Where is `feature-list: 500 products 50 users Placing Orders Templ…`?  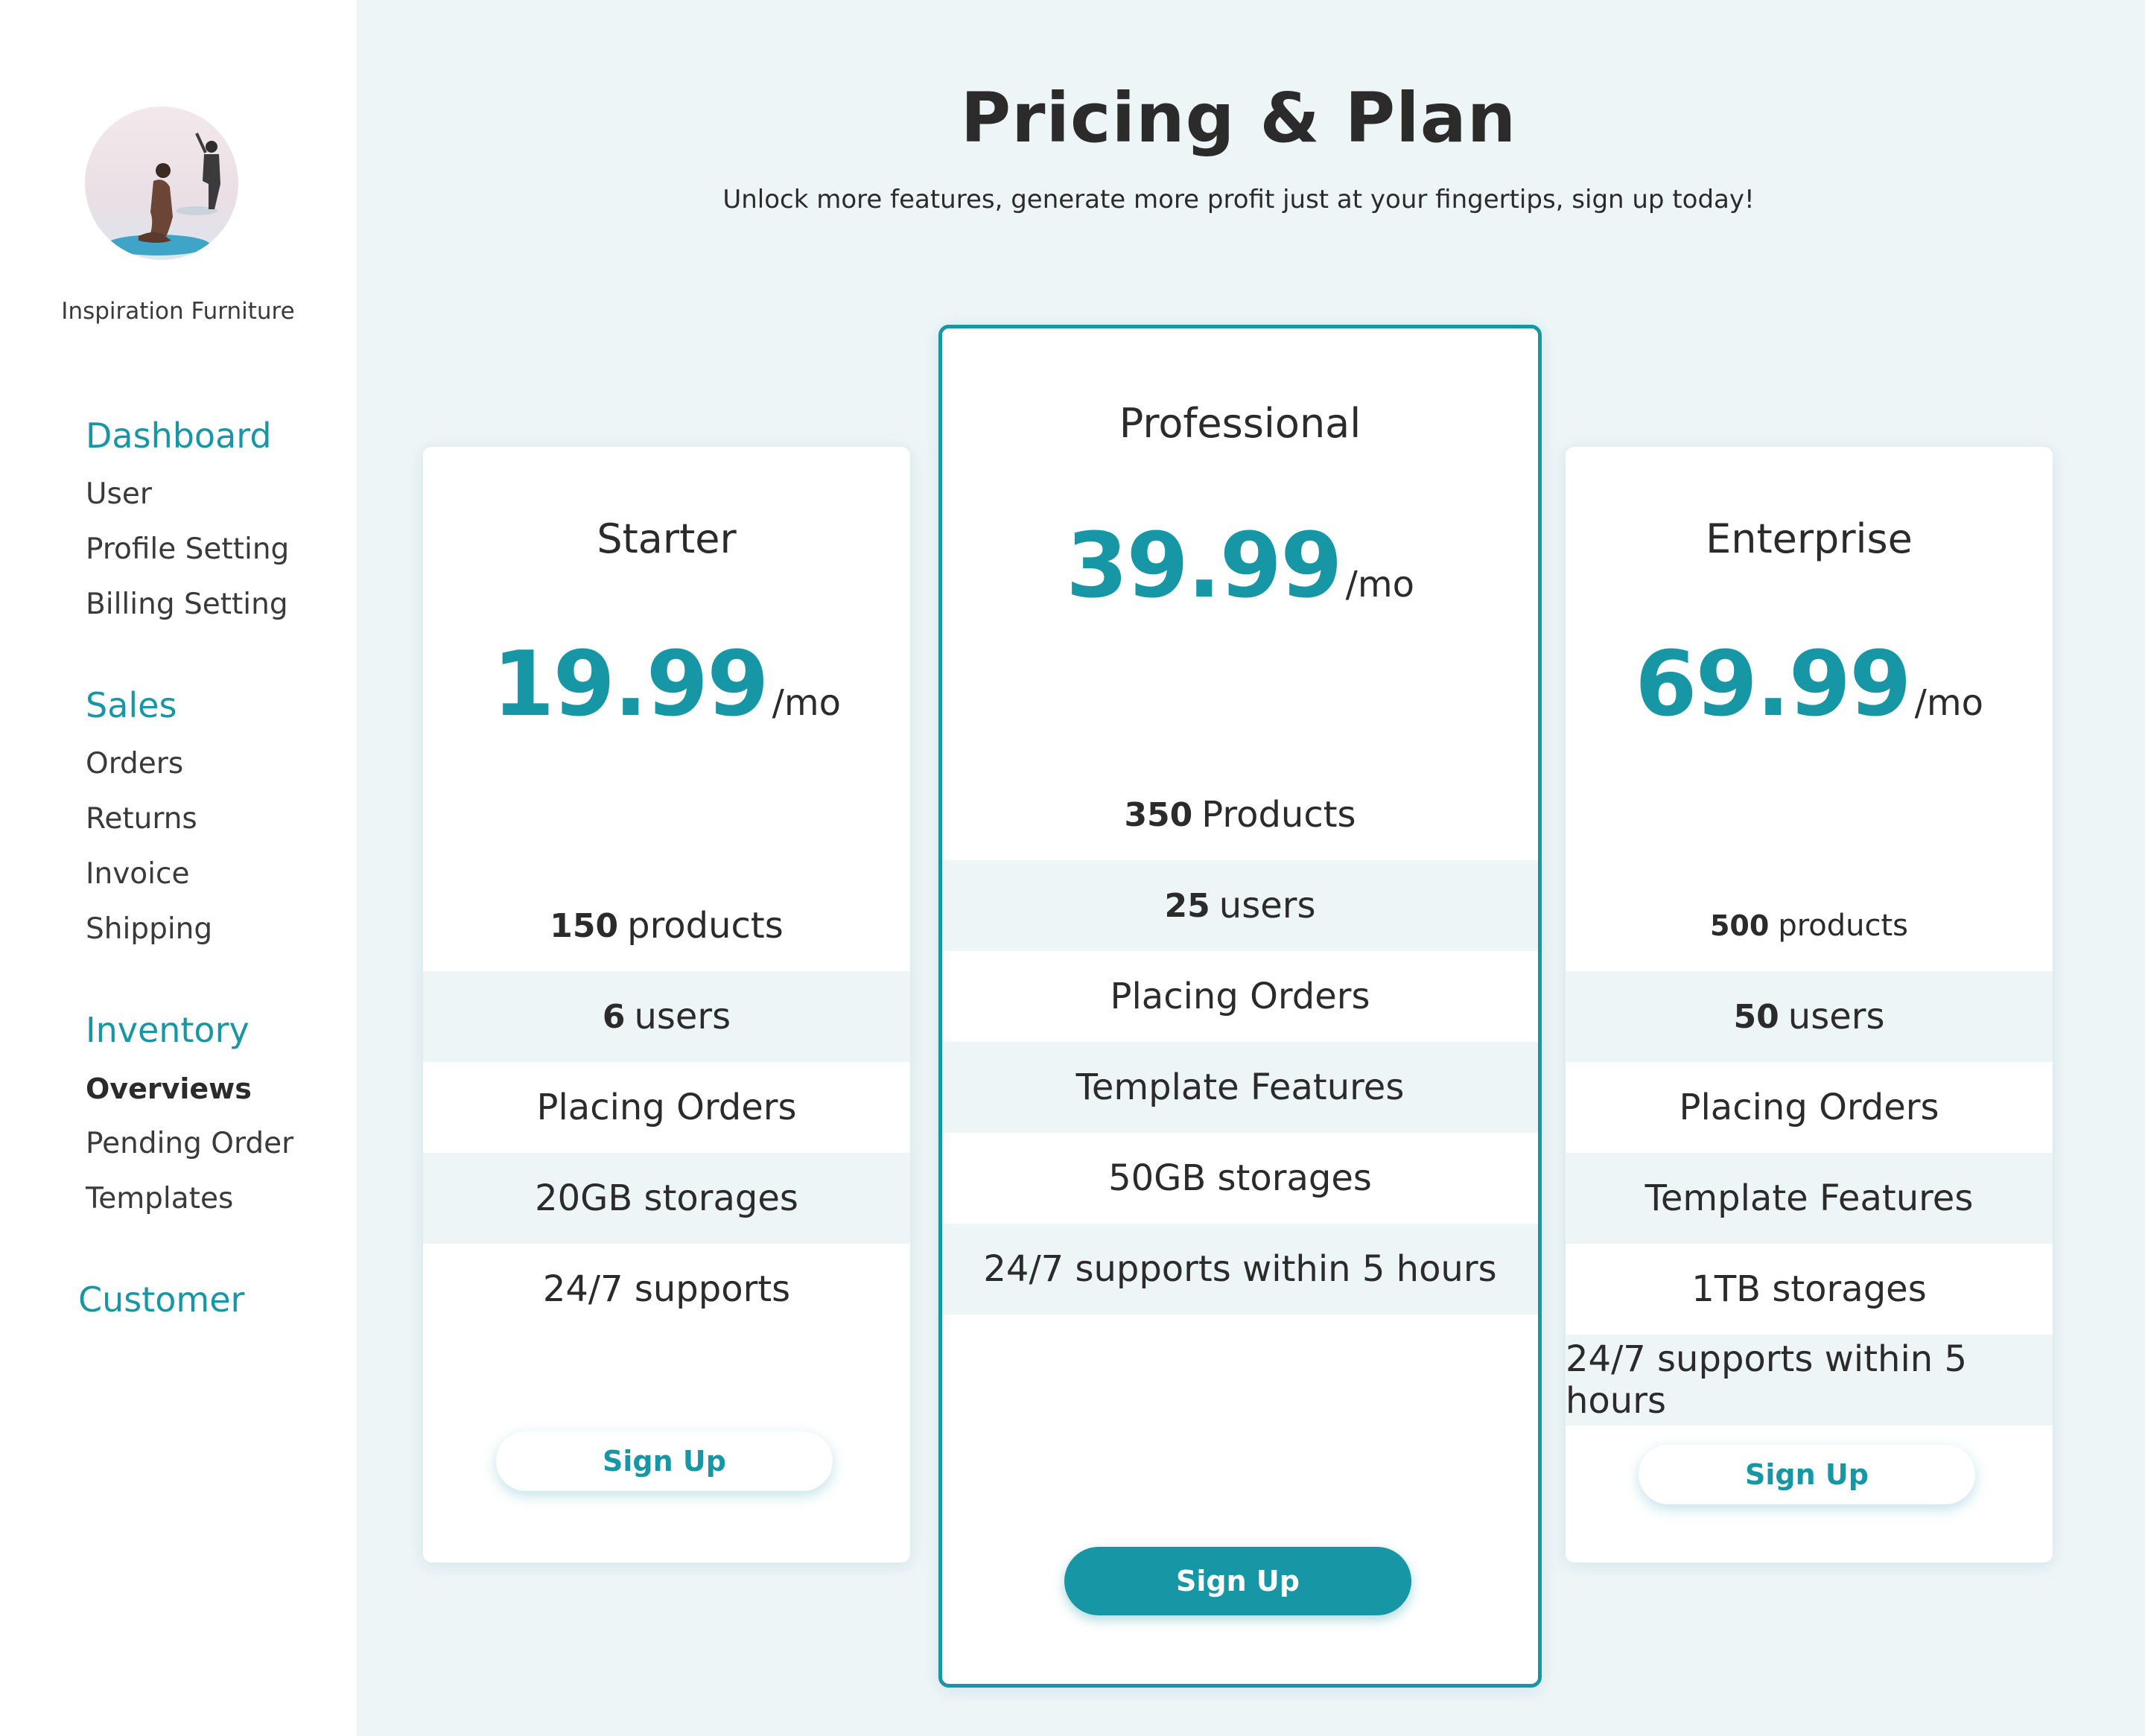 feature-list: 500 products 50 users Placing Orders Templ… is located at coordinates (1809, 1152).